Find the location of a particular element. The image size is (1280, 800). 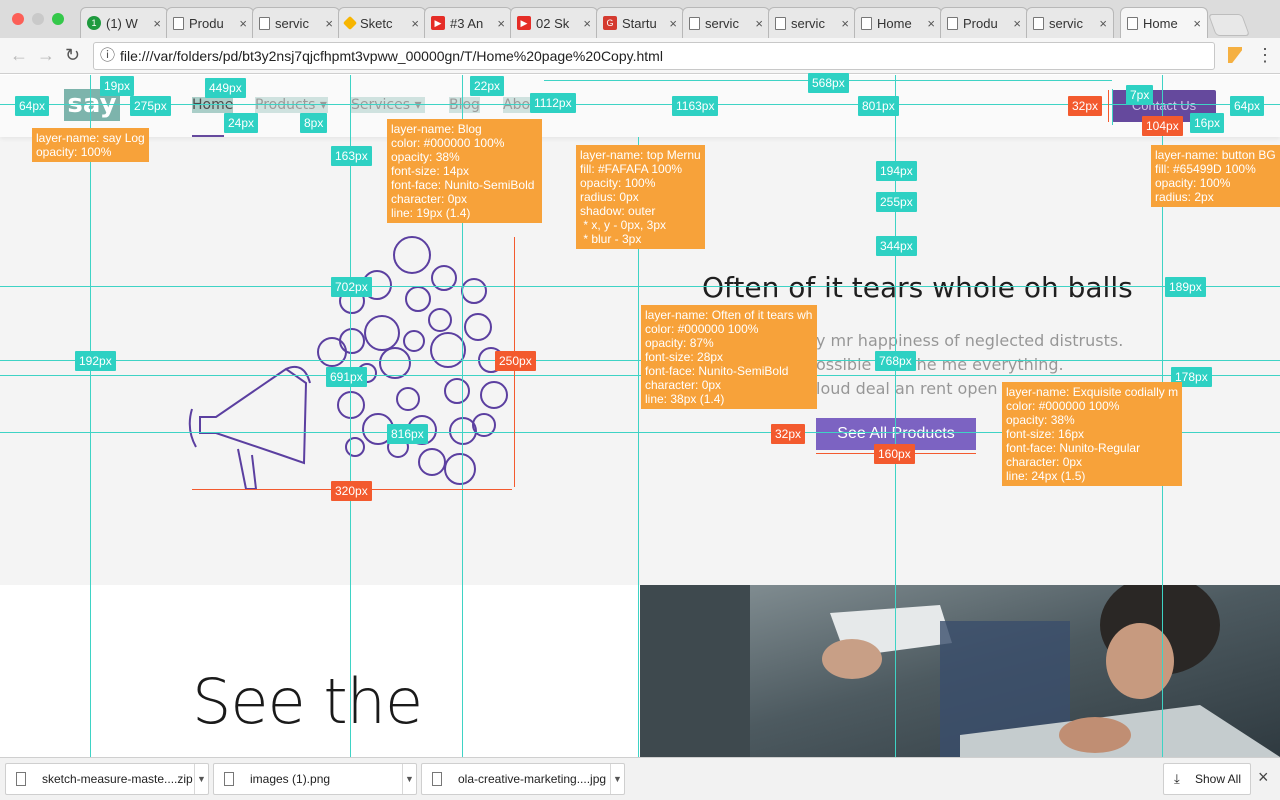

sketch-icon is located at coordinates (350, 23).